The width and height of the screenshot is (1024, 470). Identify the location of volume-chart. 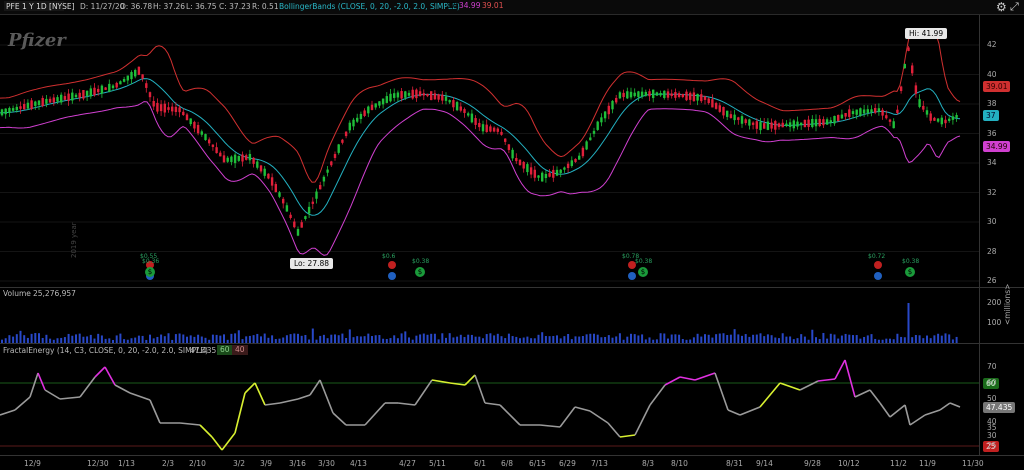
(512, 320).